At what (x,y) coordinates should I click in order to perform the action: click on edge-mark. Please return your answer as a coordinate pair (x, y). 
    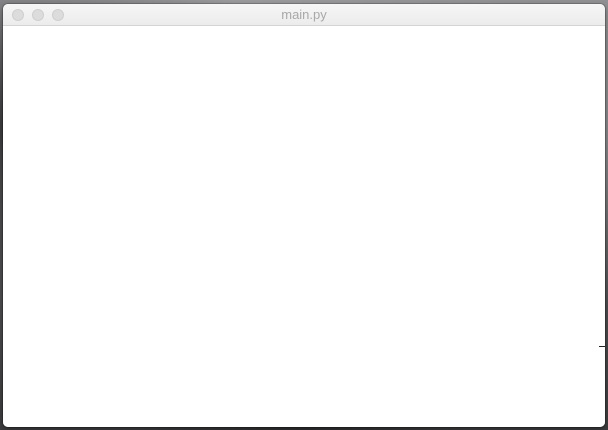
    Looking at the image, I should click on (602, 346).